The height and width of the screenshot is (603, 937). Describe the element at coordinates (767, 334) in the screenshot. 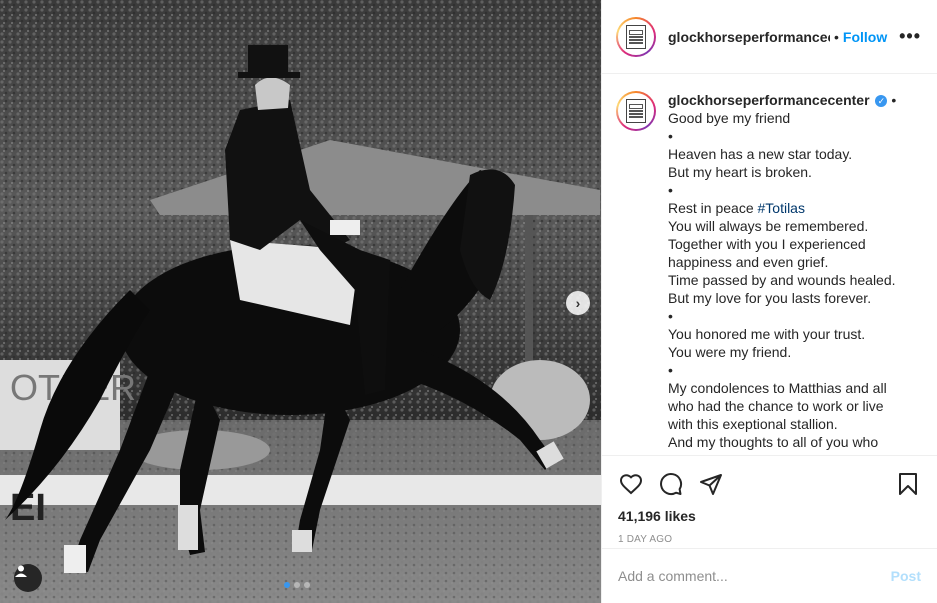

I see `caption-line: You honored me with your trust.` at that location.